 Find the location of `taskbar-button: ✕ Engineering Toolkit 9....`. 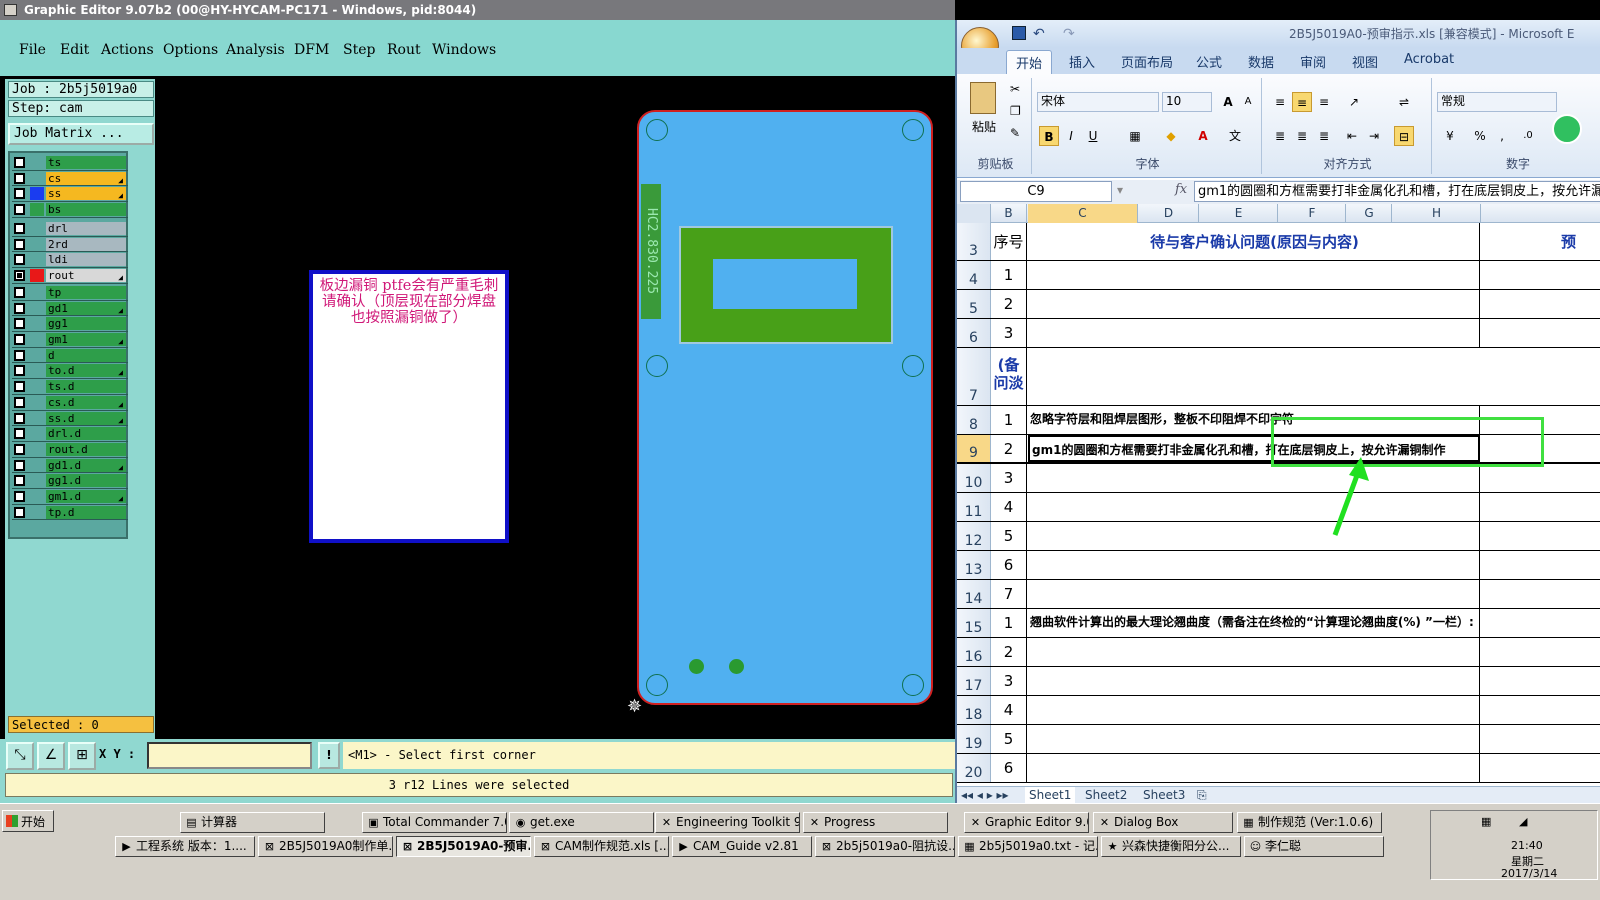

taskbar-button: ✕ Engineering Toolkit 9.... is located at coordinates (727, 822).